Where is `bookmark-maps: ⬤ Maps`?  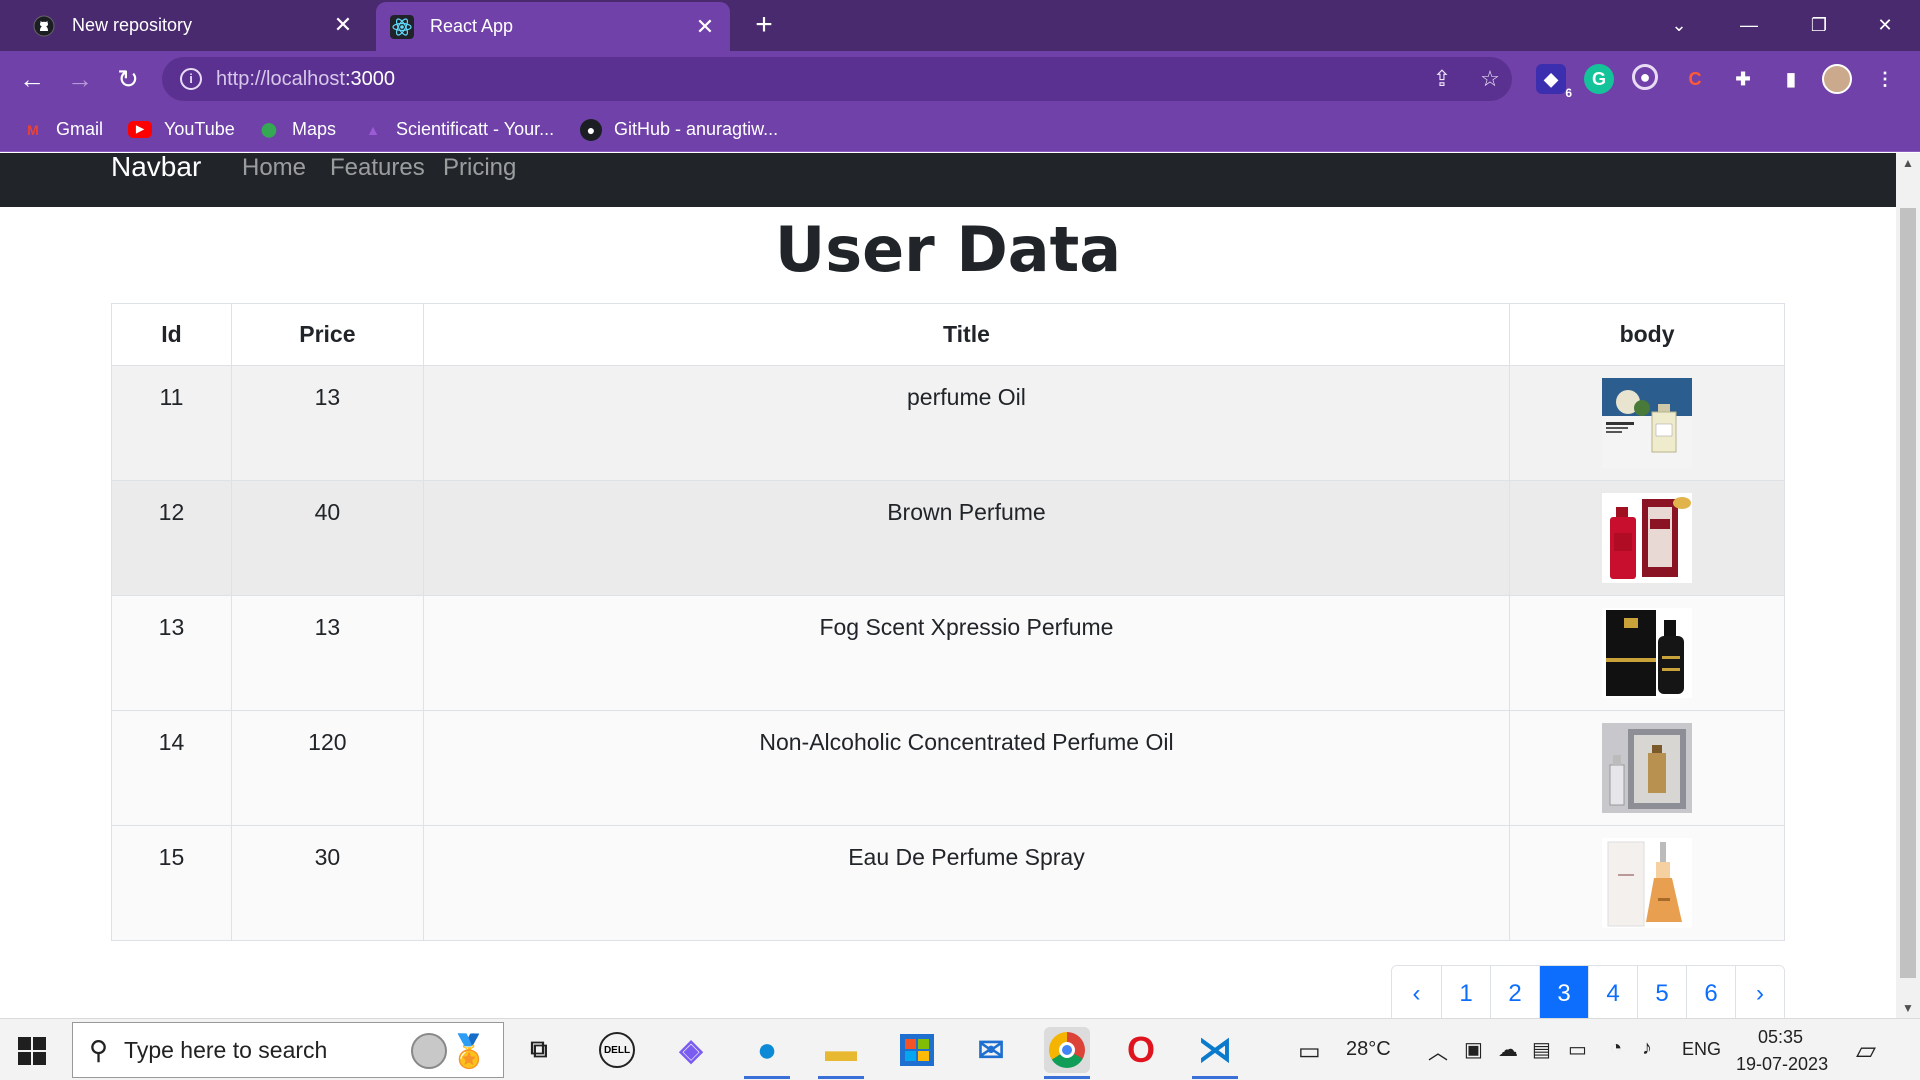
bookmark-maps: ⬤ Maps is located at coordinates (297, 129).